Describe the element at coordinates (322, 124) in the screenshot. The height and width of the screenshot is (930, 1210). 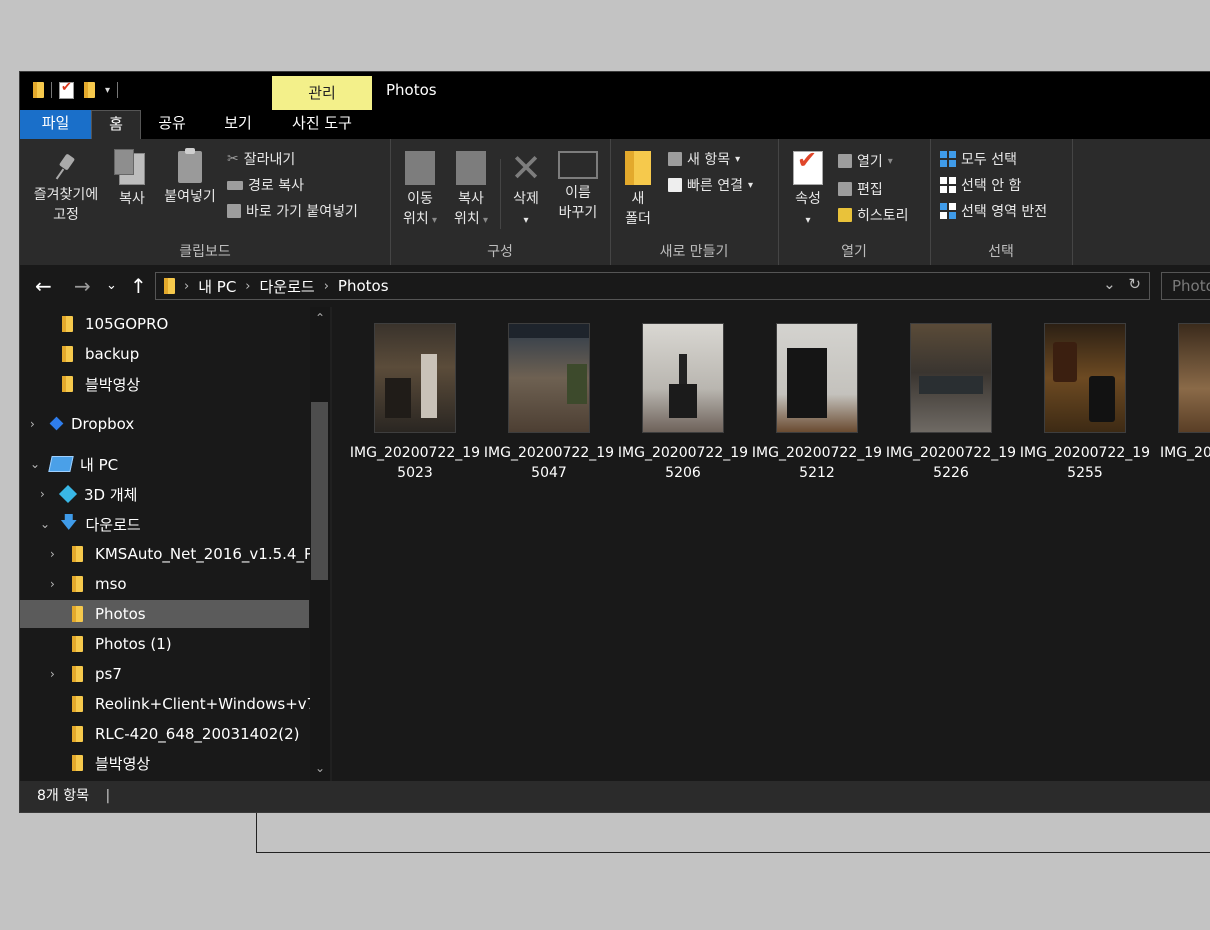
I see `tab-picture-tools: 사진 도구` at that location.